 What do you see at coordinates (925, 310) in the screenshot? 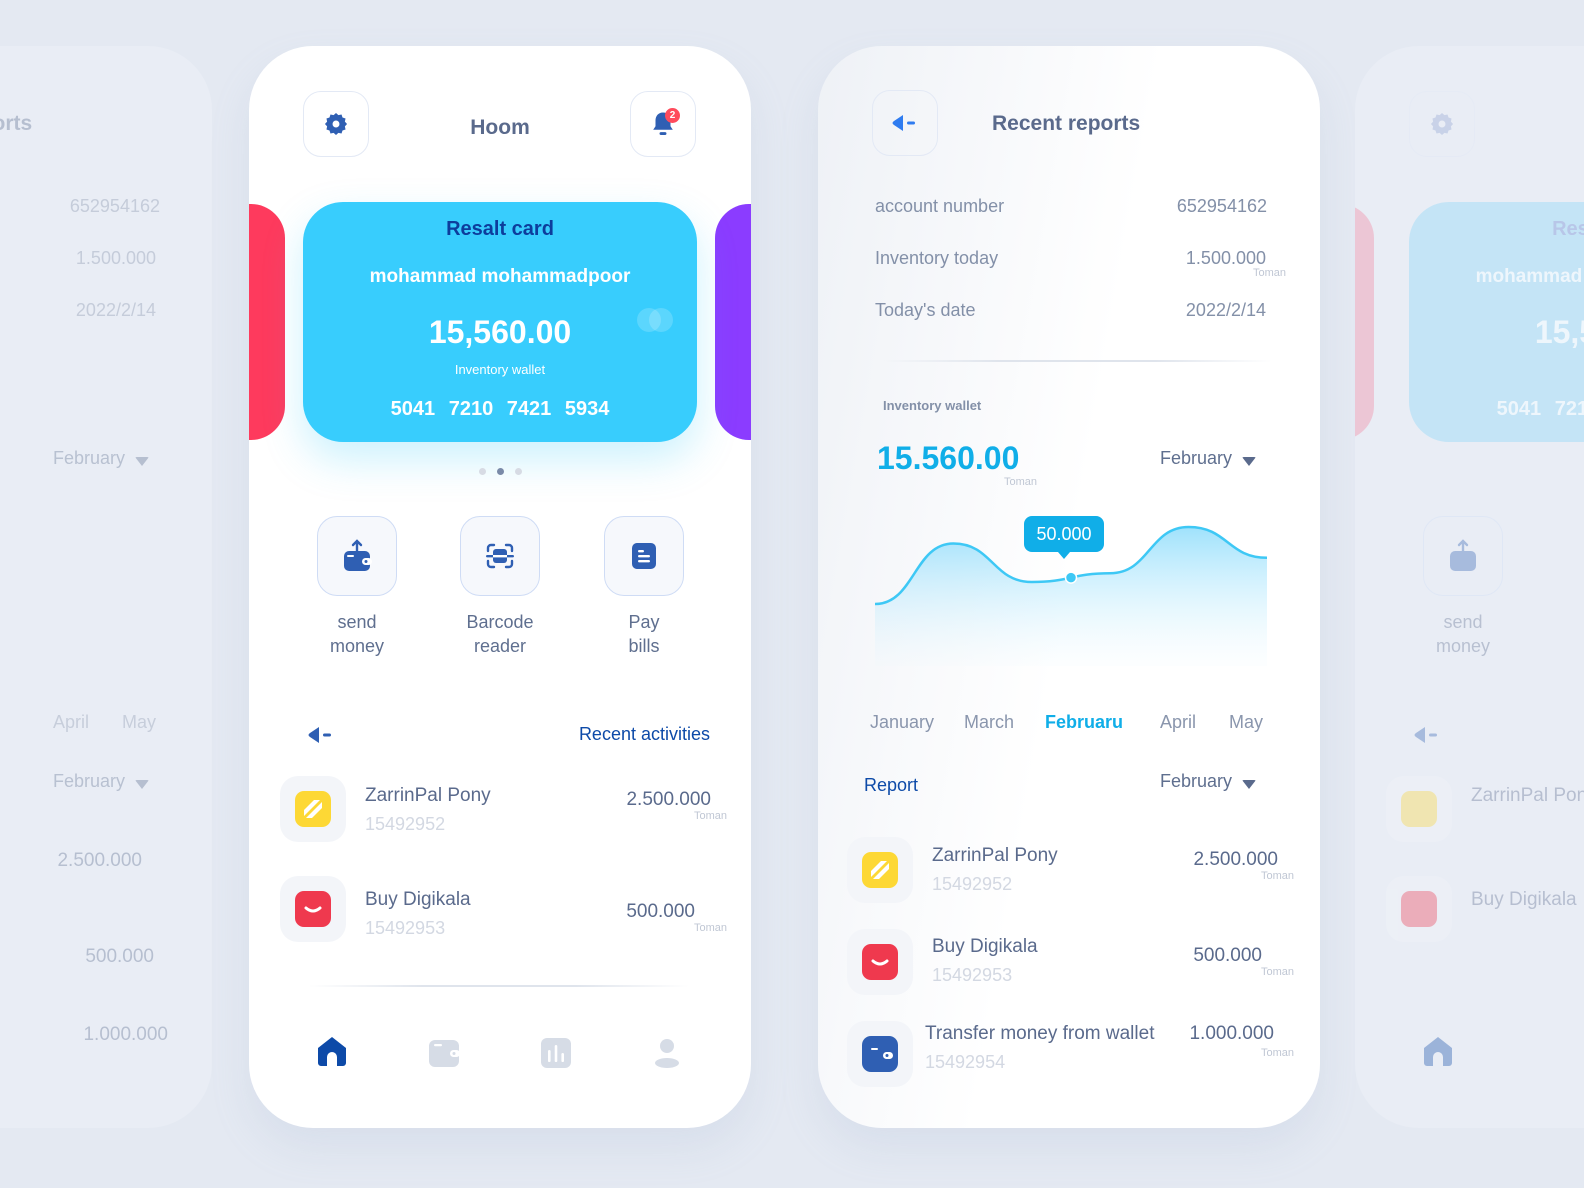
I see `date-label: Today's date` at bounding box center [925, 310].